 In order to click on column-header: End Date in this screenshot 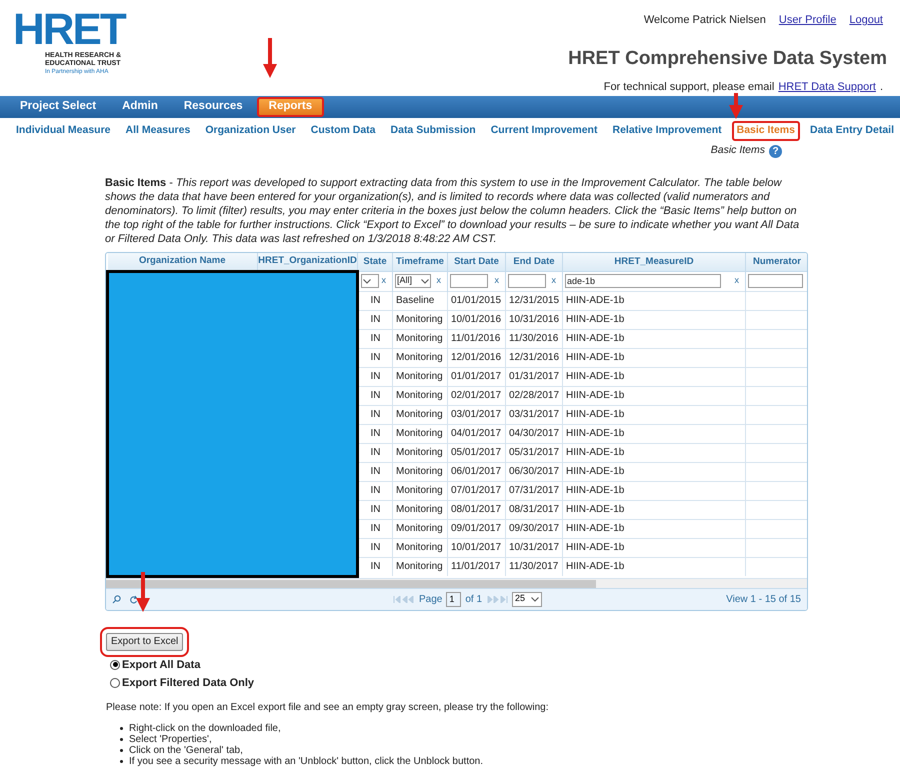, I will do `click(534, 262)`.